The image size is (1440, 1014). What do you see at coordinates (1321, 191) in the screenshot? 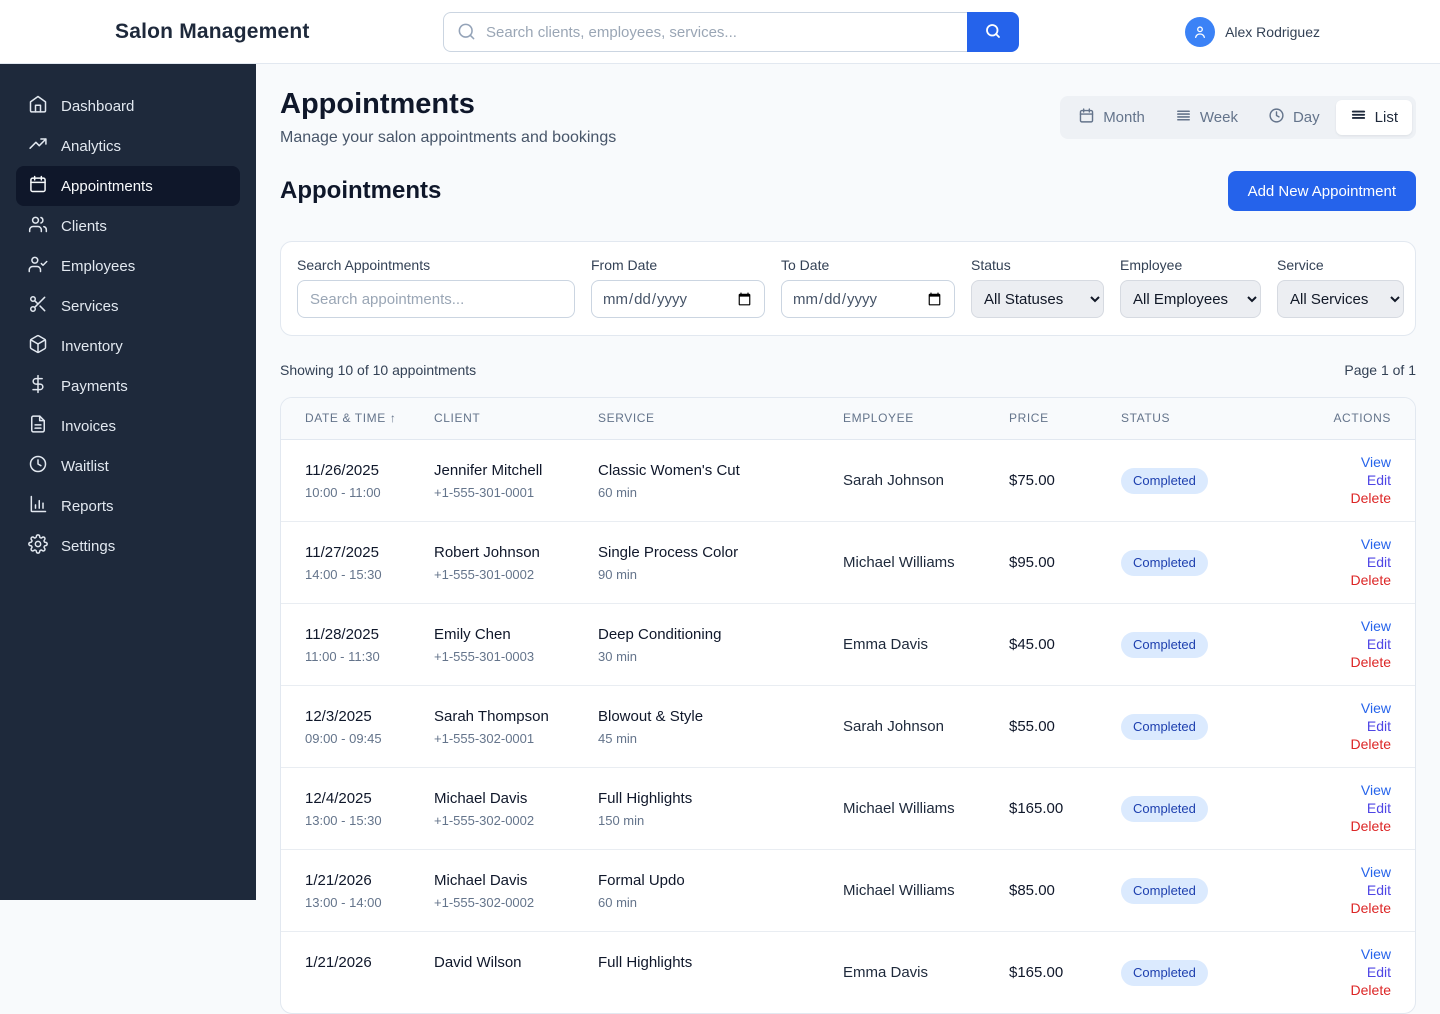
I see `add-appointment-button: Add New Appointment` at bounding box center [1321, 191].